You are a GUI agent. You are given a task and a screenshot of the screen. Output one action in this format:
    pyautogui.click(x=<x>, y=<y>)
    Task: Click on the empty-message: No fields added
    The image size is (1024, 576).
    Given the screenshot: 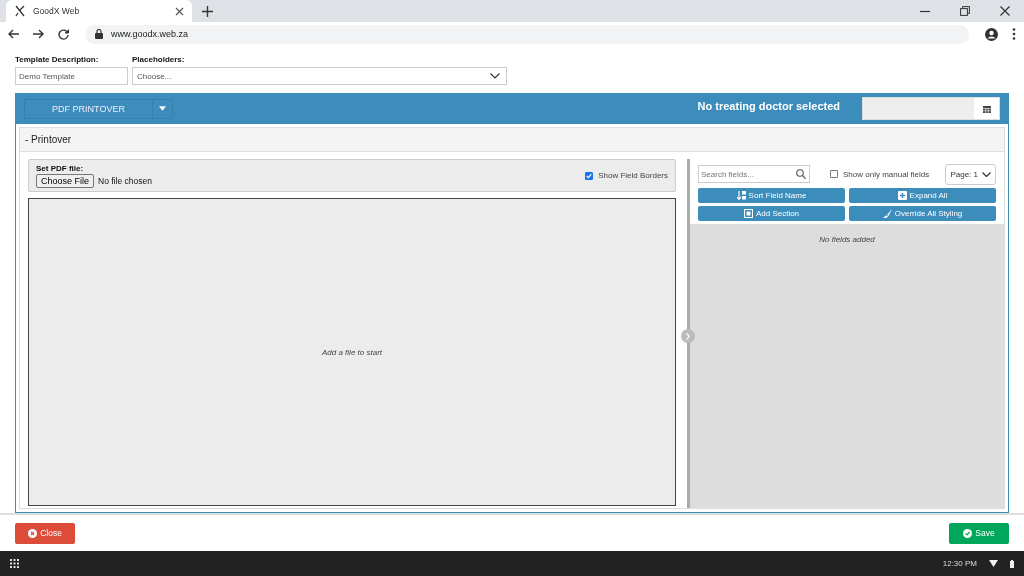 What is the action you would take?
    pyautogui.click(x=847, y=239)
    